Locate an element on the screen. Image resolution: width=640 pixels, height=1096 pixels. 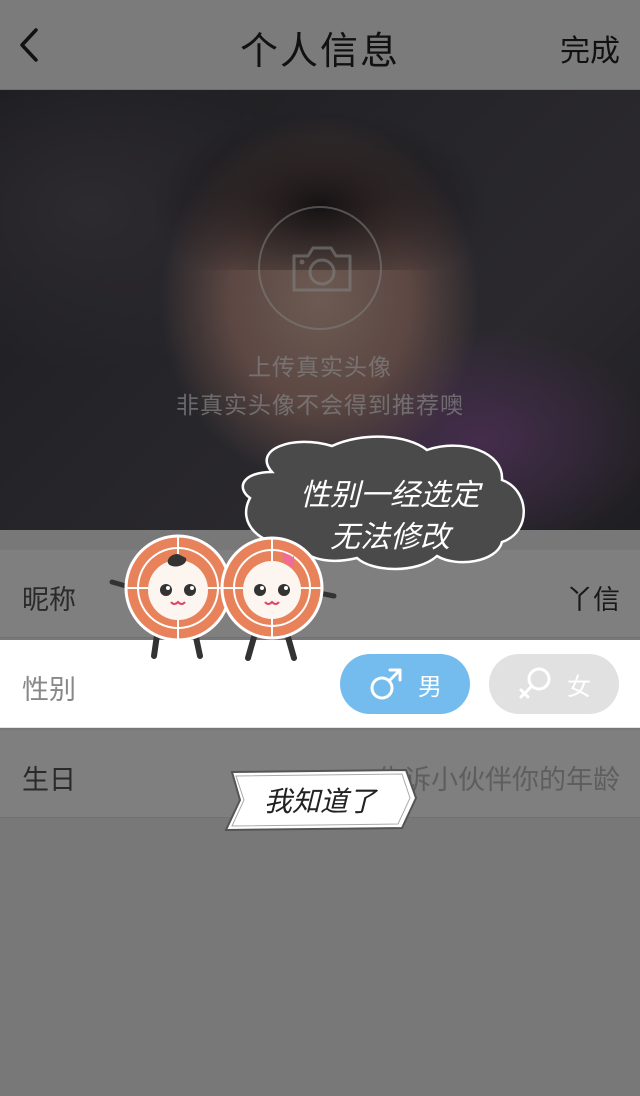
mascot-illustration is located at coordinates (223, 597).